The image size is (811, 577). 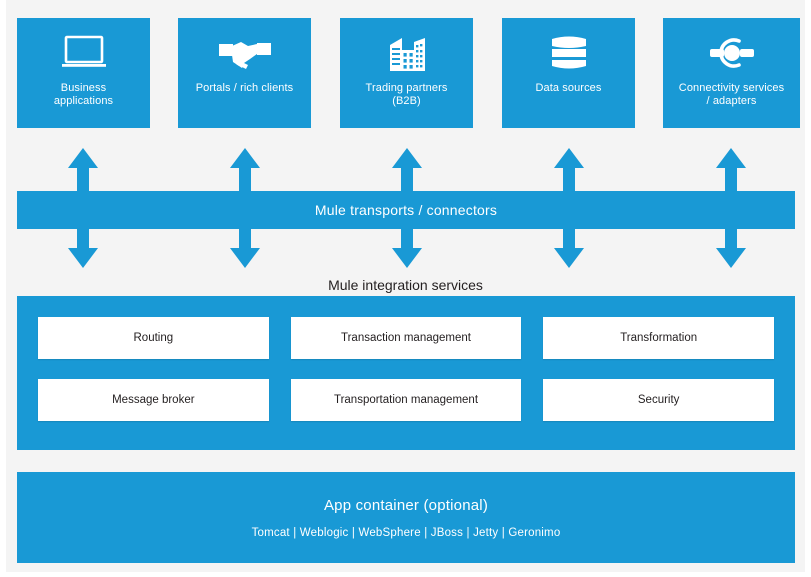 What do you see at coordinates (84, 53) in the screenshot?
I see `laptop-icon` at bounding box center [84, 53].